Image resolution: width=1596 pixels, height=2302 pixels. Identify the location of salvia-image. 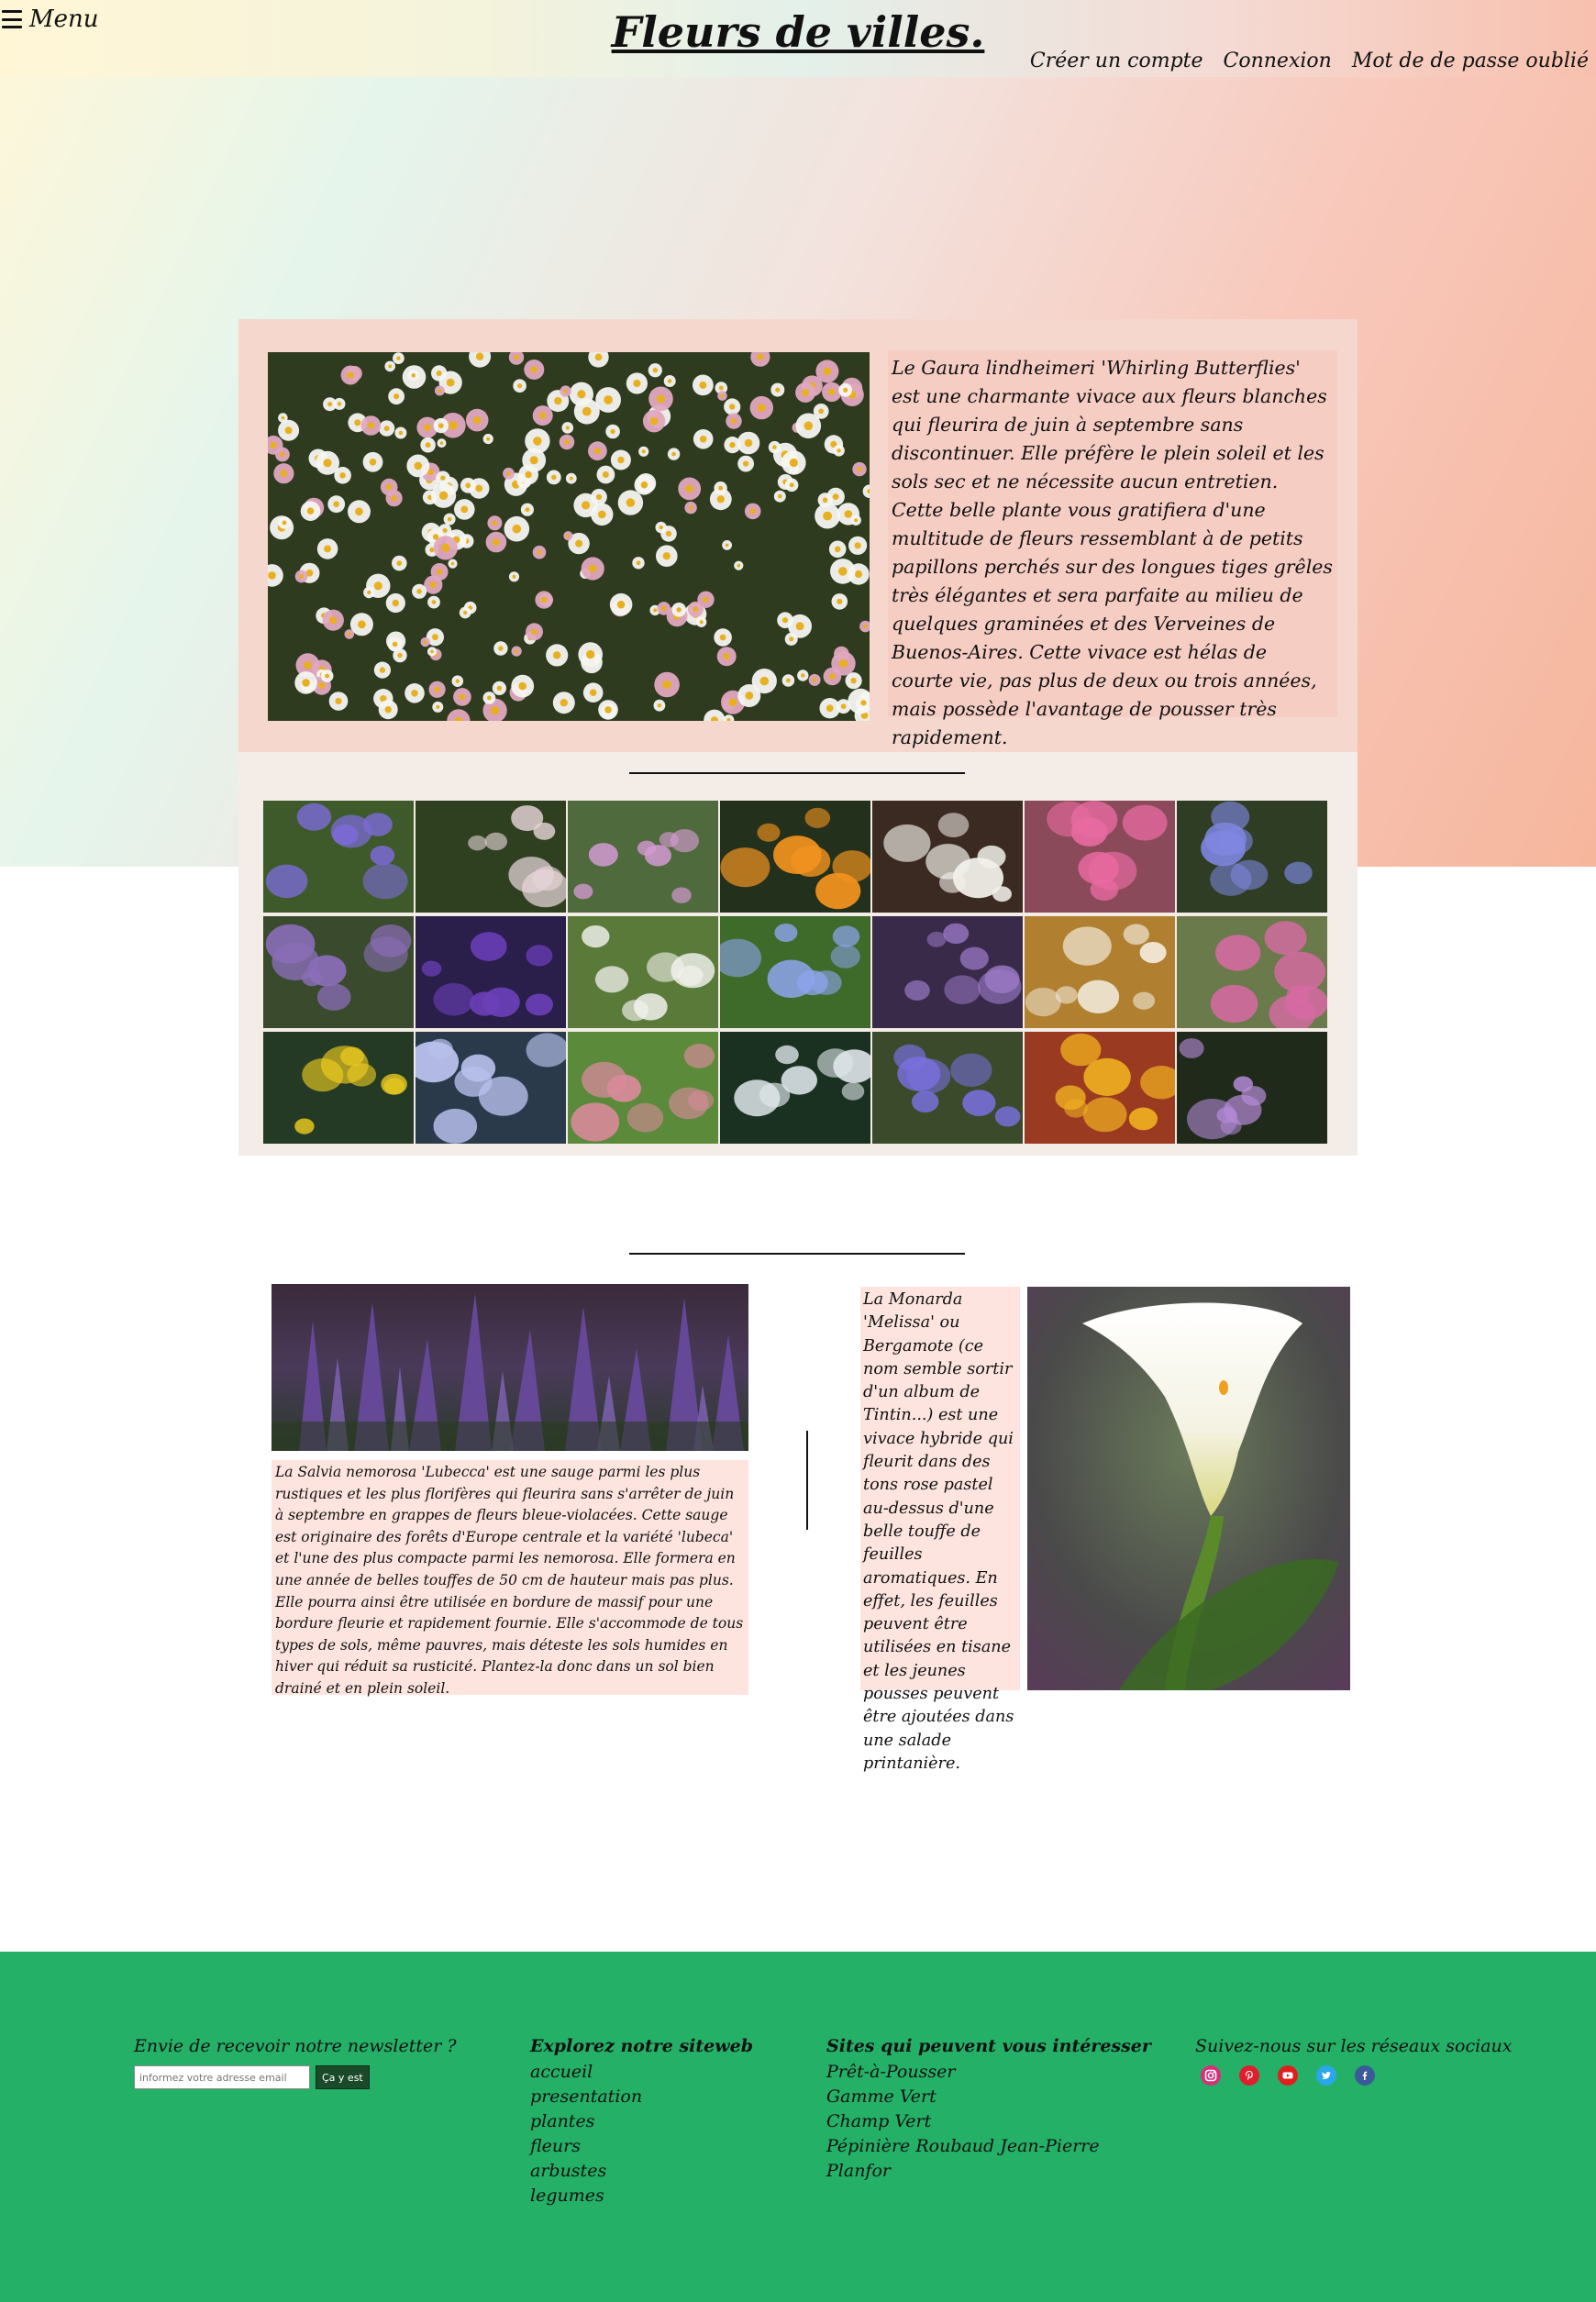
(510, 1367).